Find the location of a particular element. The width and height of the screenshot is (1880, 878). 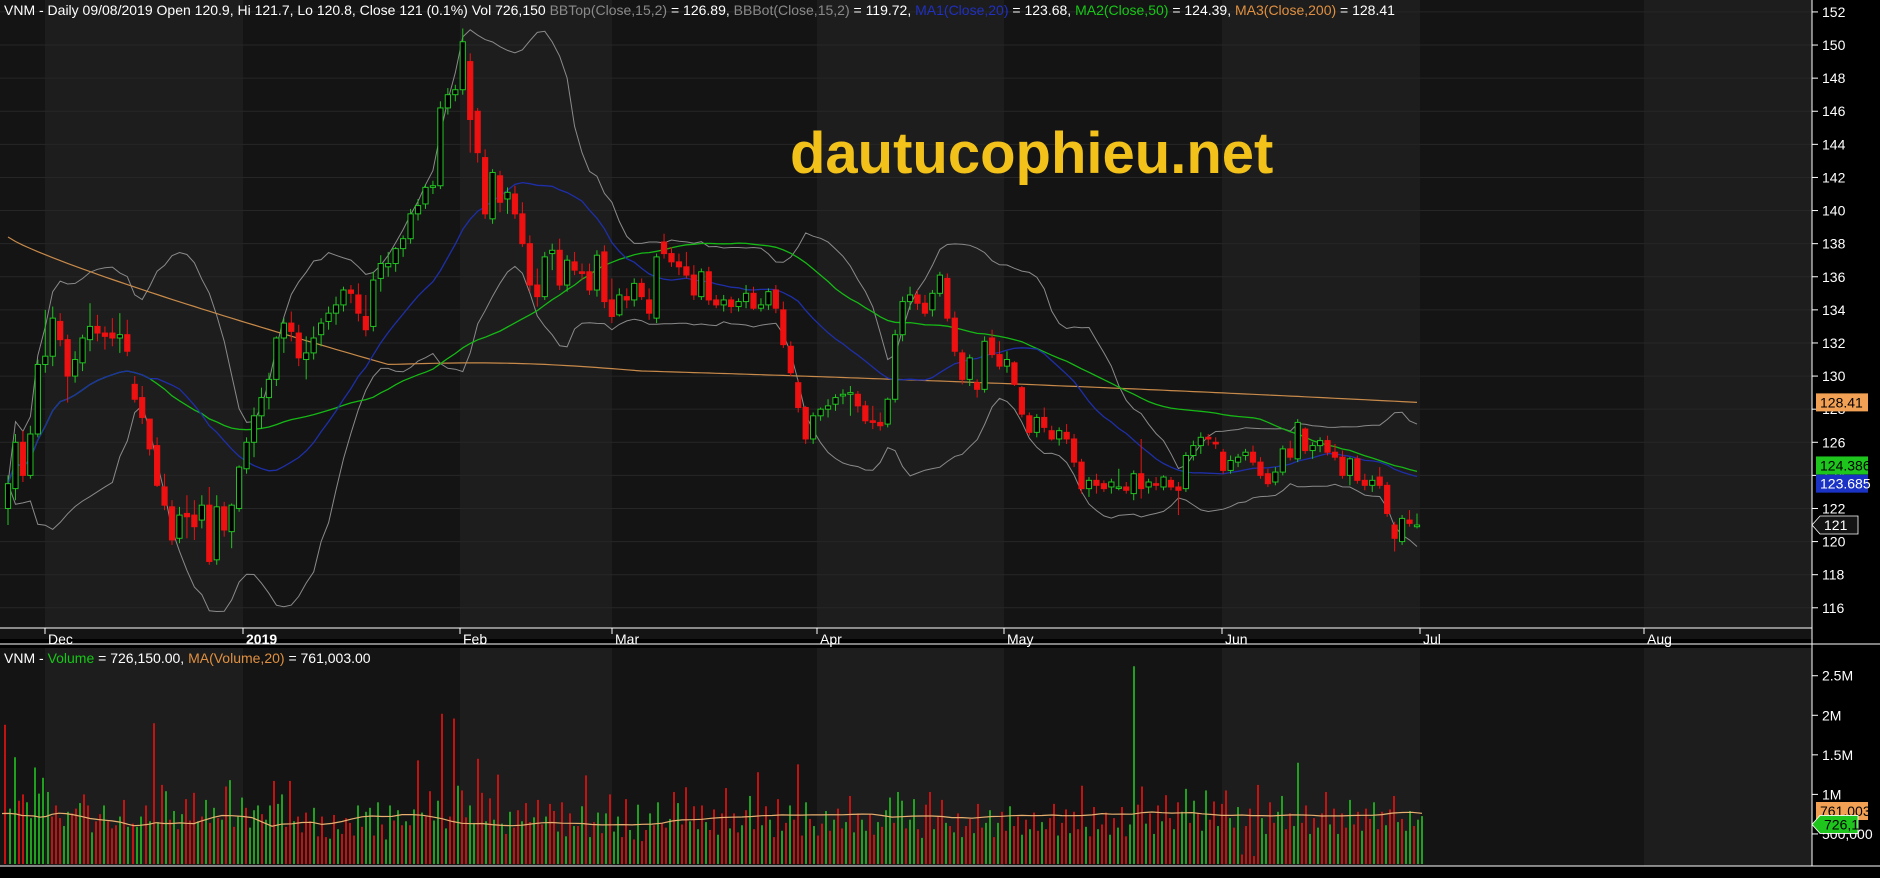

price-tick-label: 132 is located at coordinates (1834, 343).